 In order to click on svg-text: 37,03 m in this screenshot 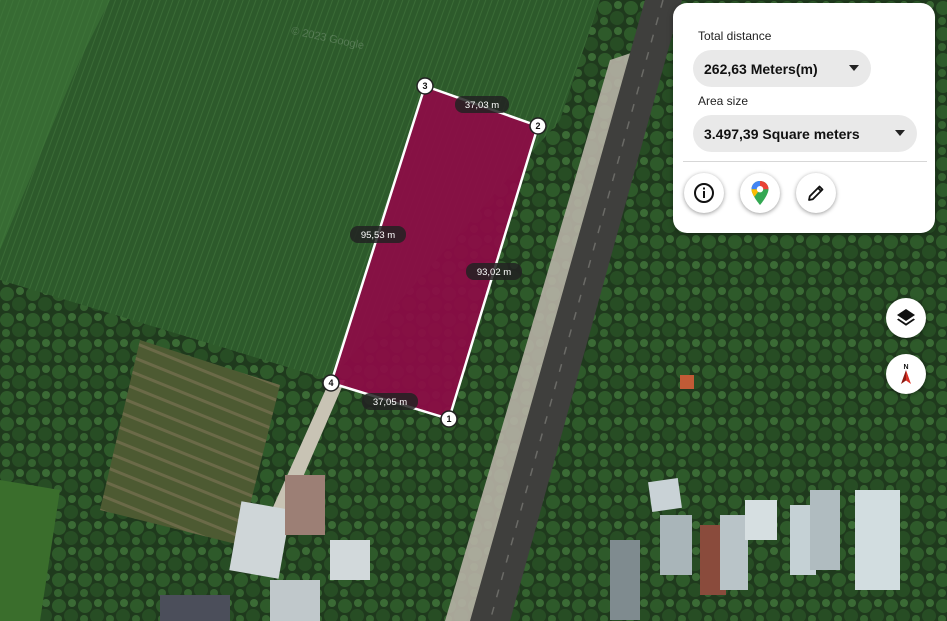, I will do `click(482, 105)`.